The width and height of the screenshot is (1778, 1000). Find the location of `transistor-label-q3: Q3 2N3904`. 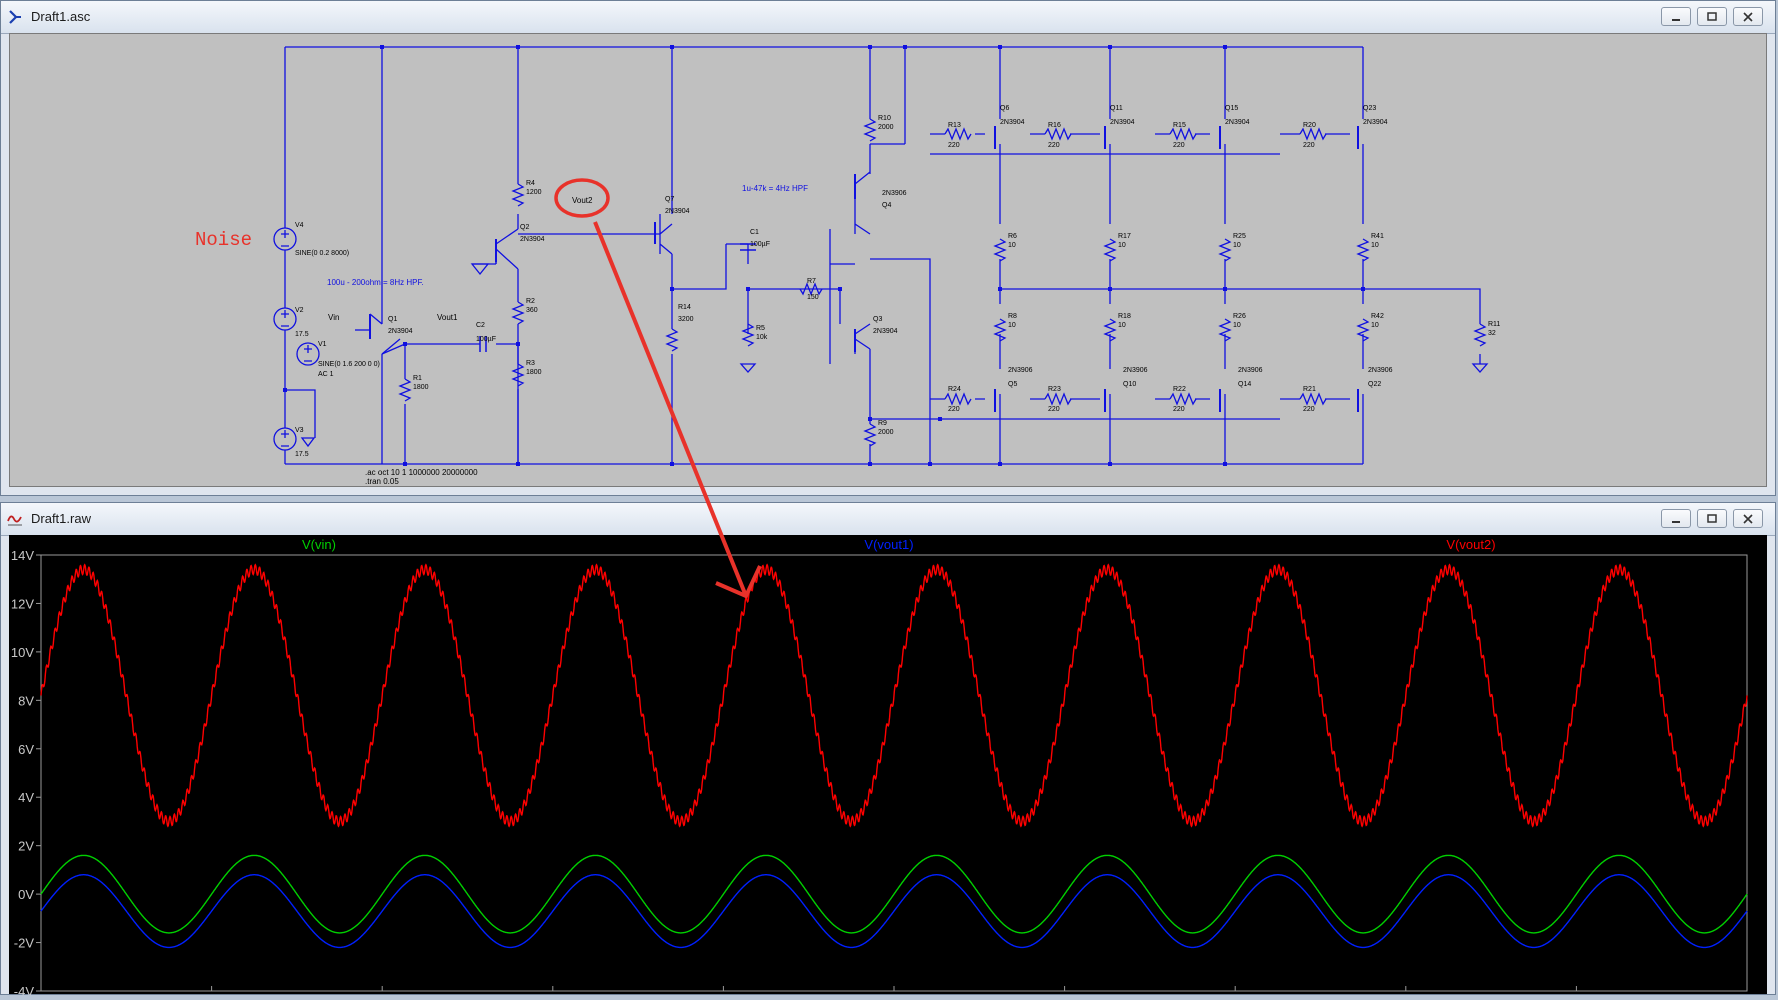

transistor-label-q3: Q3 2N3904 is located at coordinates (885, 325).